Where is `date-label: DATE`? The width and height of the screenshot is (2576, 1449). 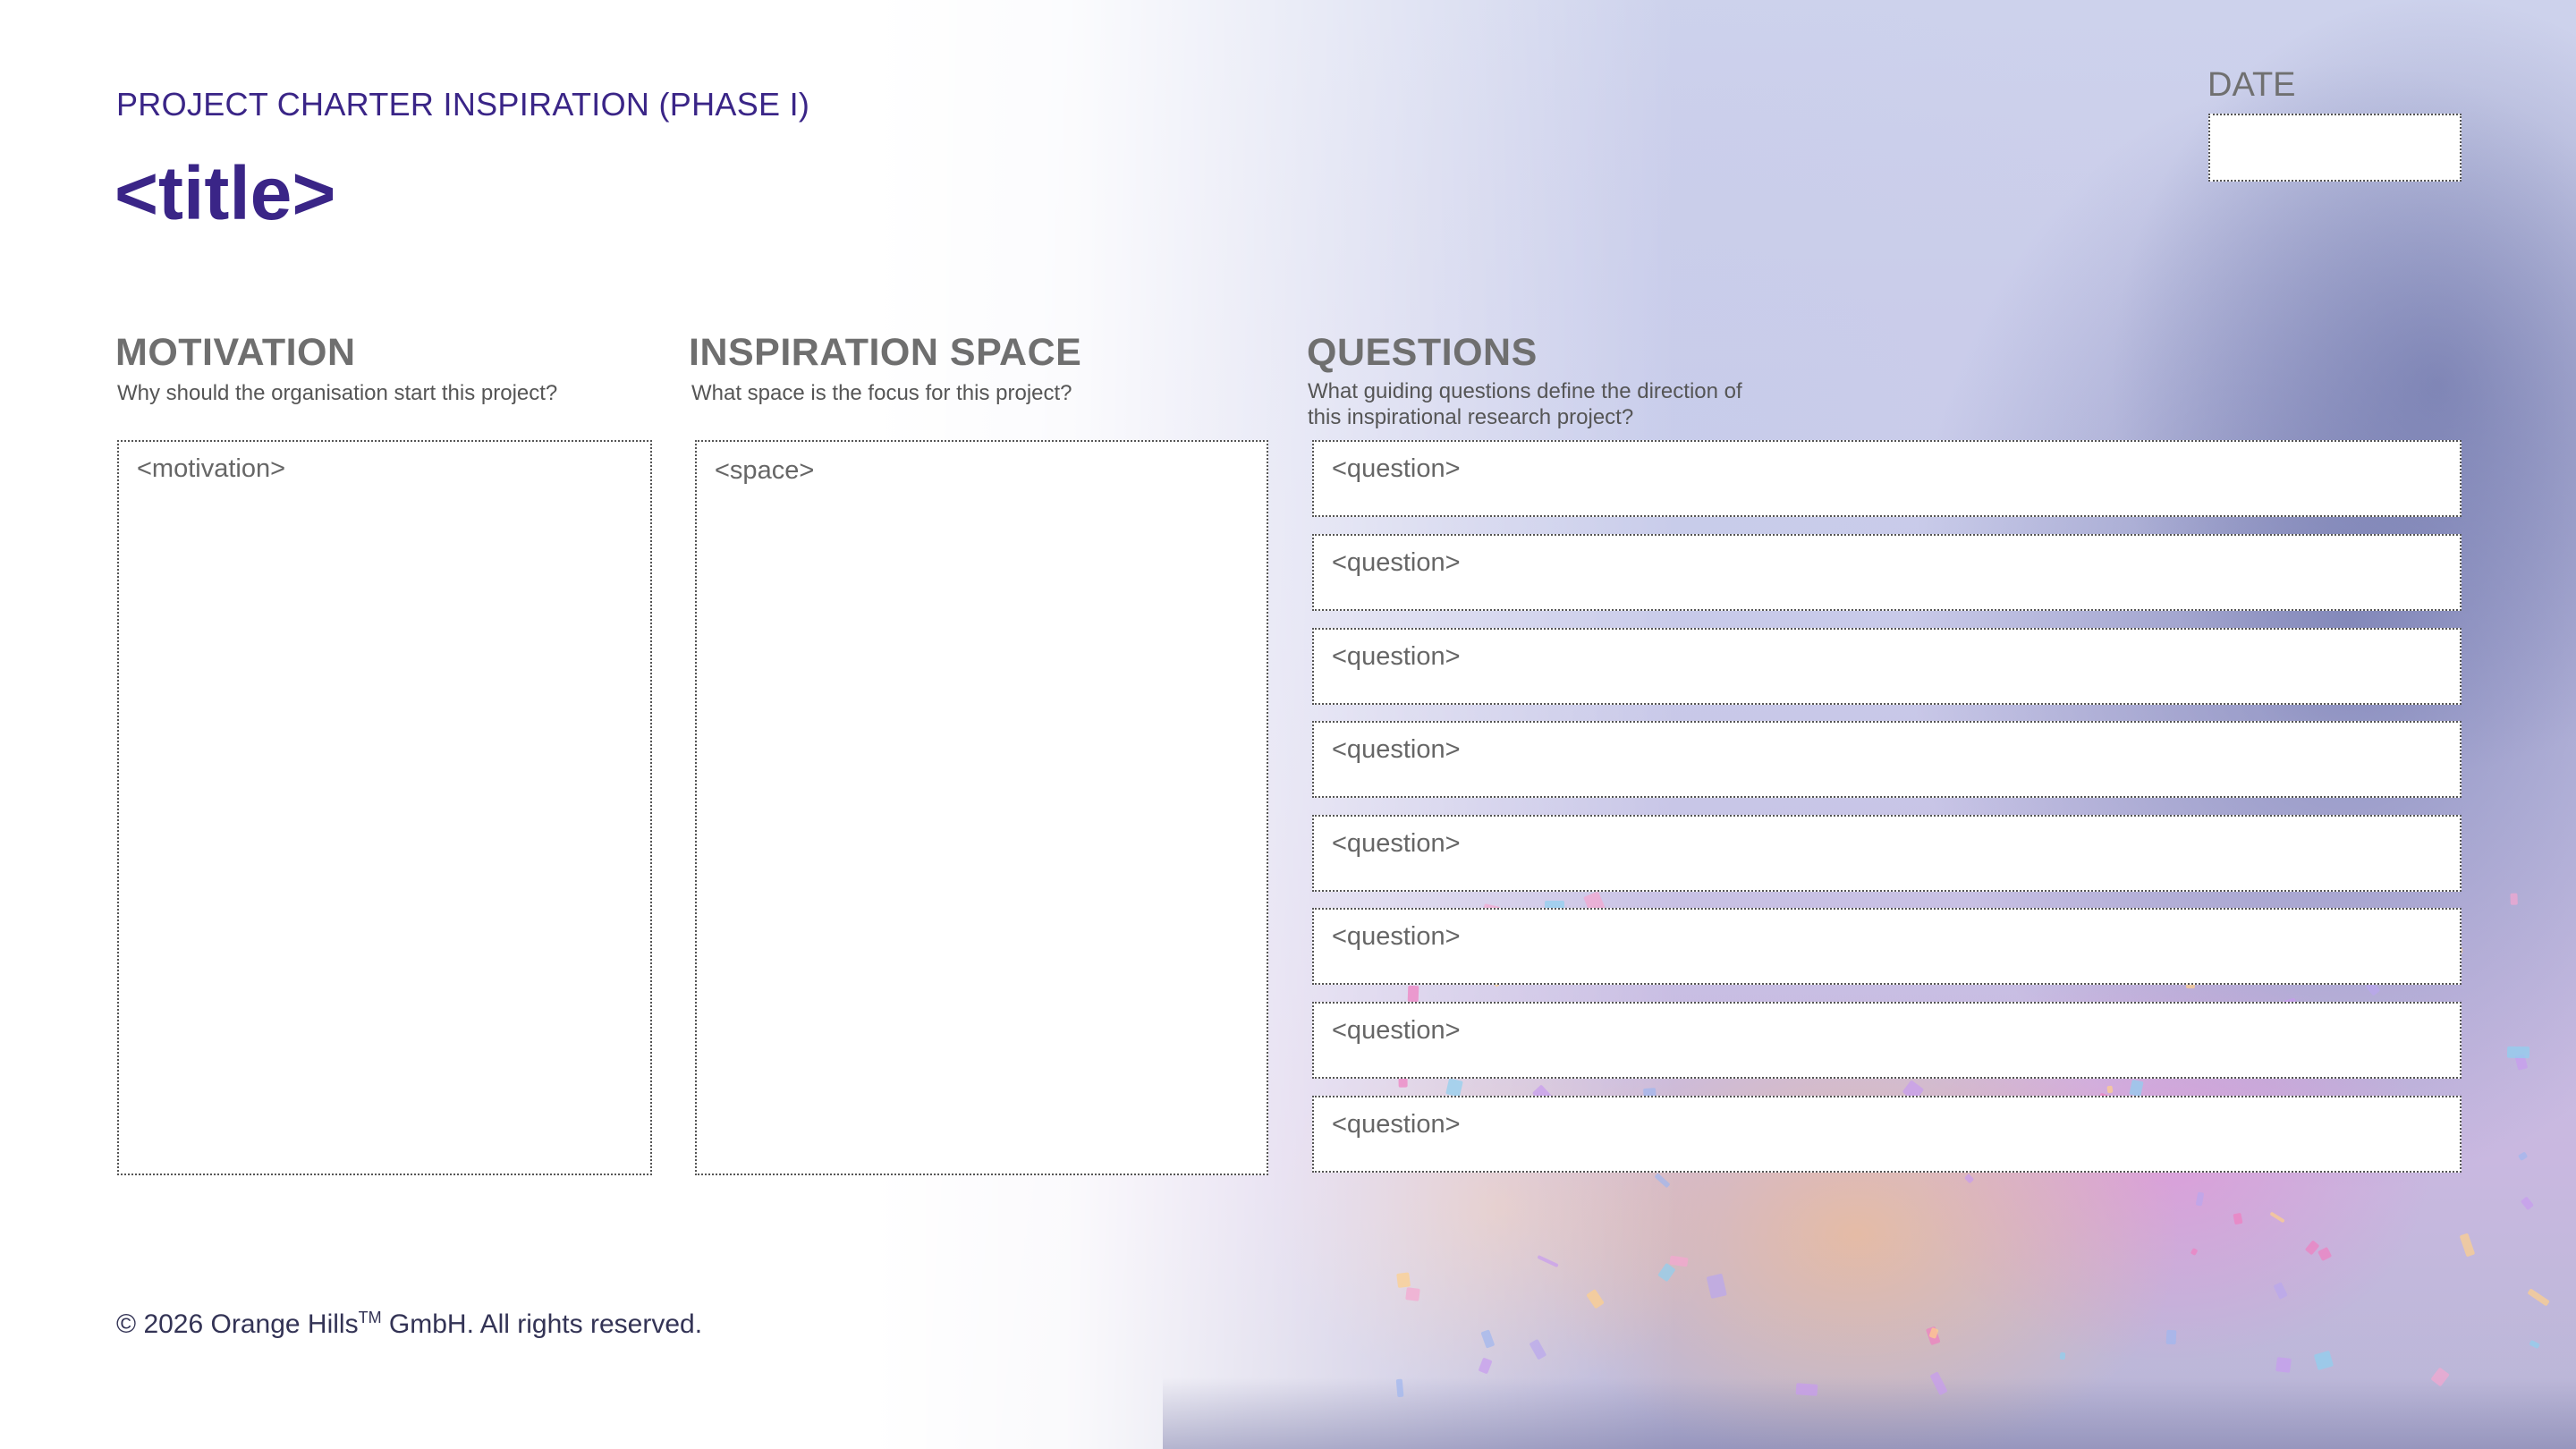
date-label: DATE is located at coordinates (2251, 85).